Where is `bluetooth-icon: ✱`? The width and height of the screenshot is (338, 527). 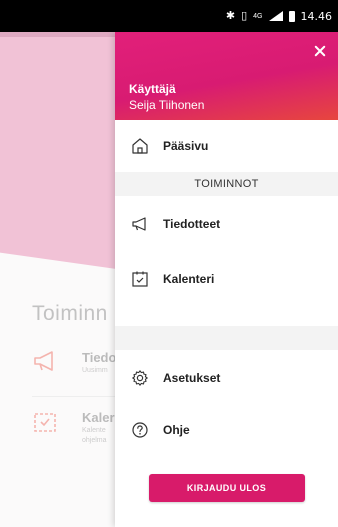
bluetooth-icon: ✱ is located at coordinates (230, 15).